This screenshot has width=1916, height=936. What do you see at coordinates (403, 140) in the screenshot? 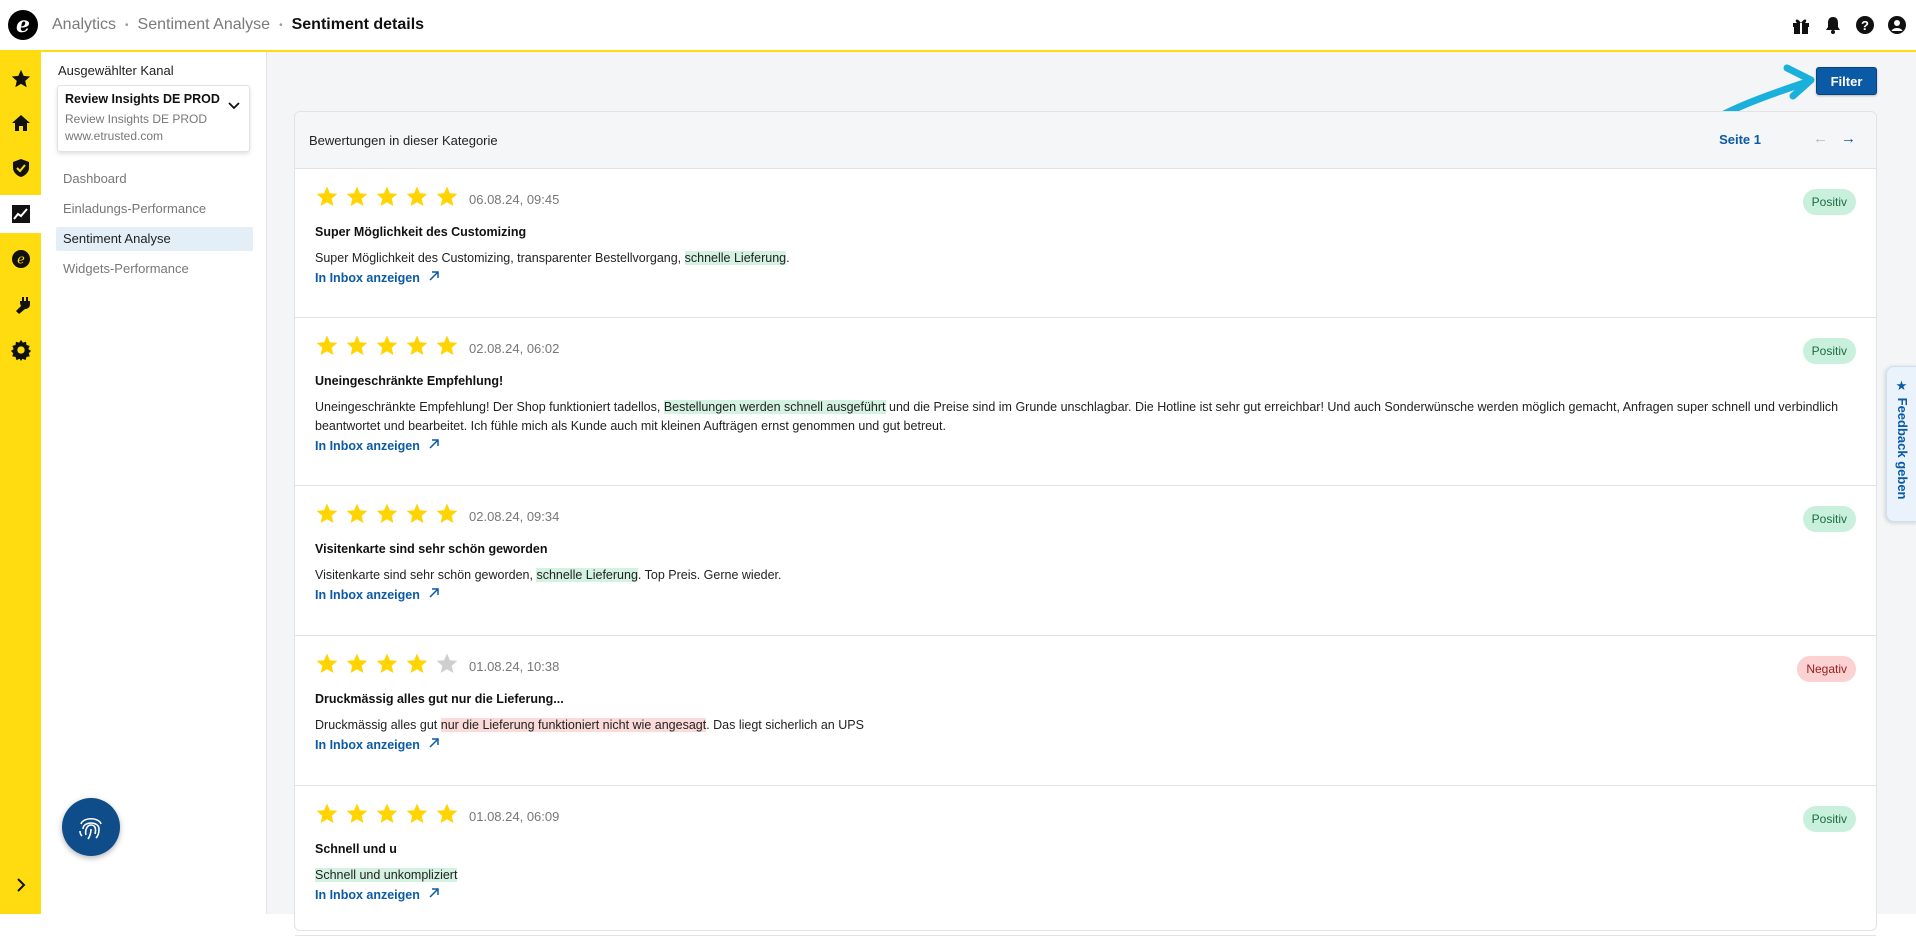
I see `panel-title: Bewertungen in dieser Kategorie` at bounding box center [403, 140].